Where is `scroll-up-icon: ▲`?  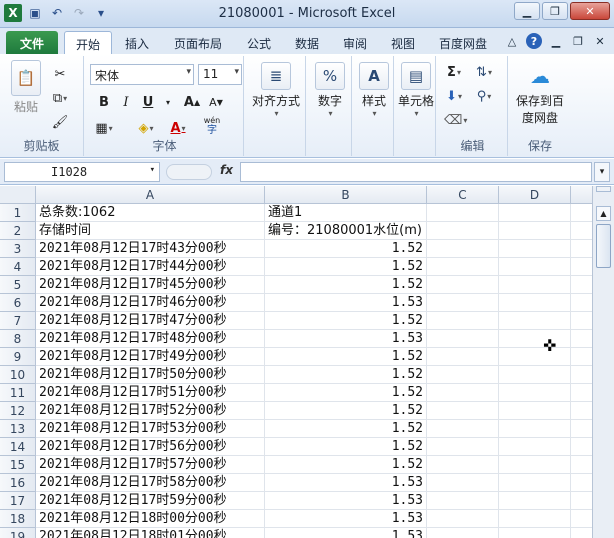
scroll-up-icon: ▲ is located at coordinates (603, 213).